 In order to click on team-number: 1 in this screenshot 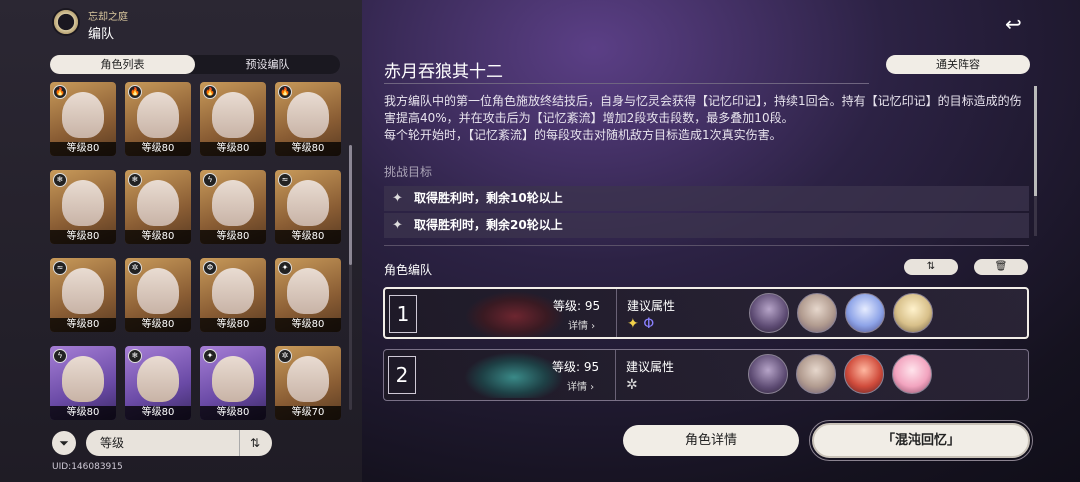, I will do `click(403, 314)`.